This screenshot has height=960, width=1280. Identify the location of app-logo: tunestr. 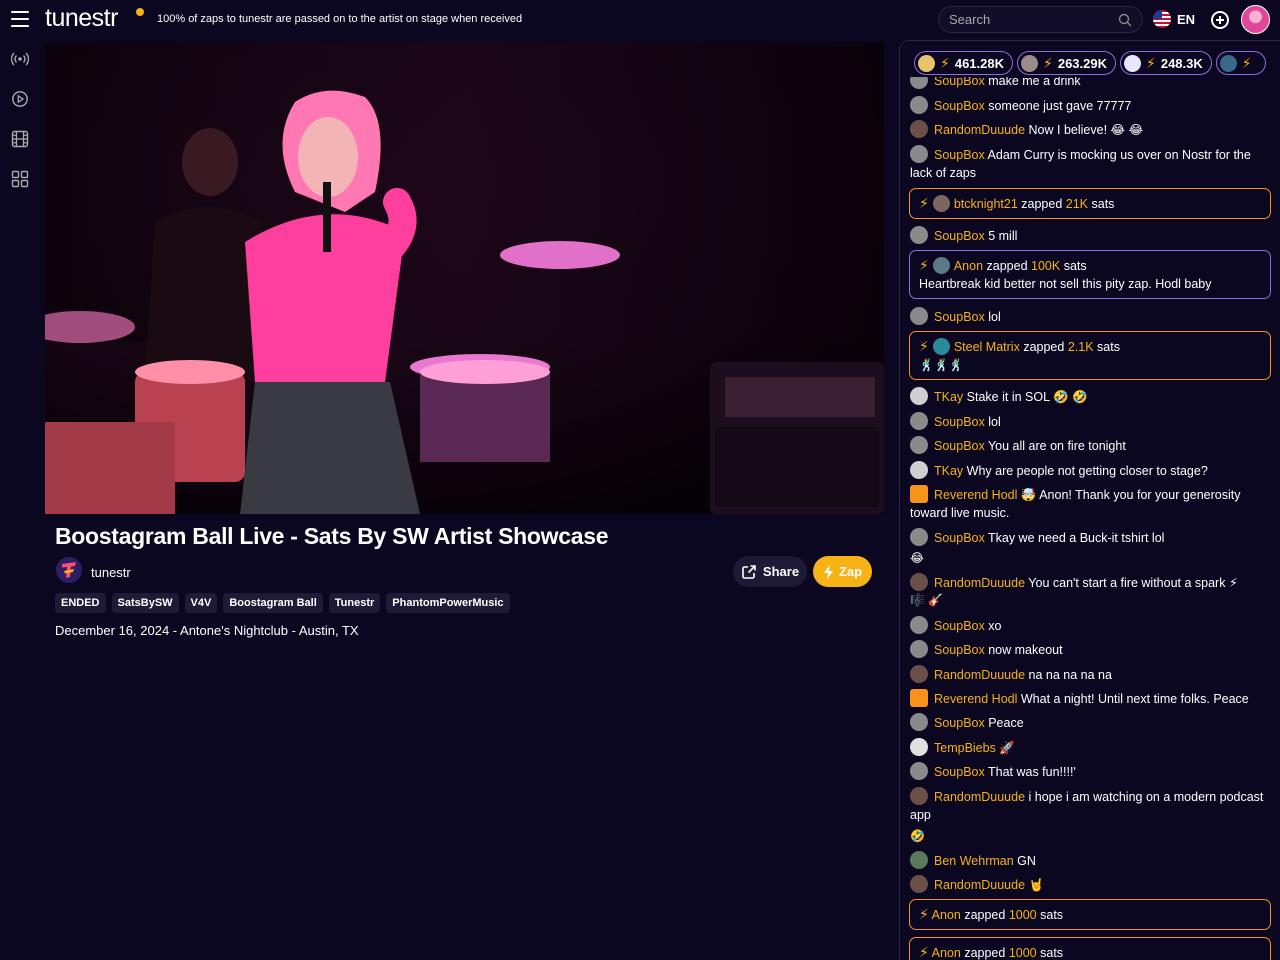
(81, 18).